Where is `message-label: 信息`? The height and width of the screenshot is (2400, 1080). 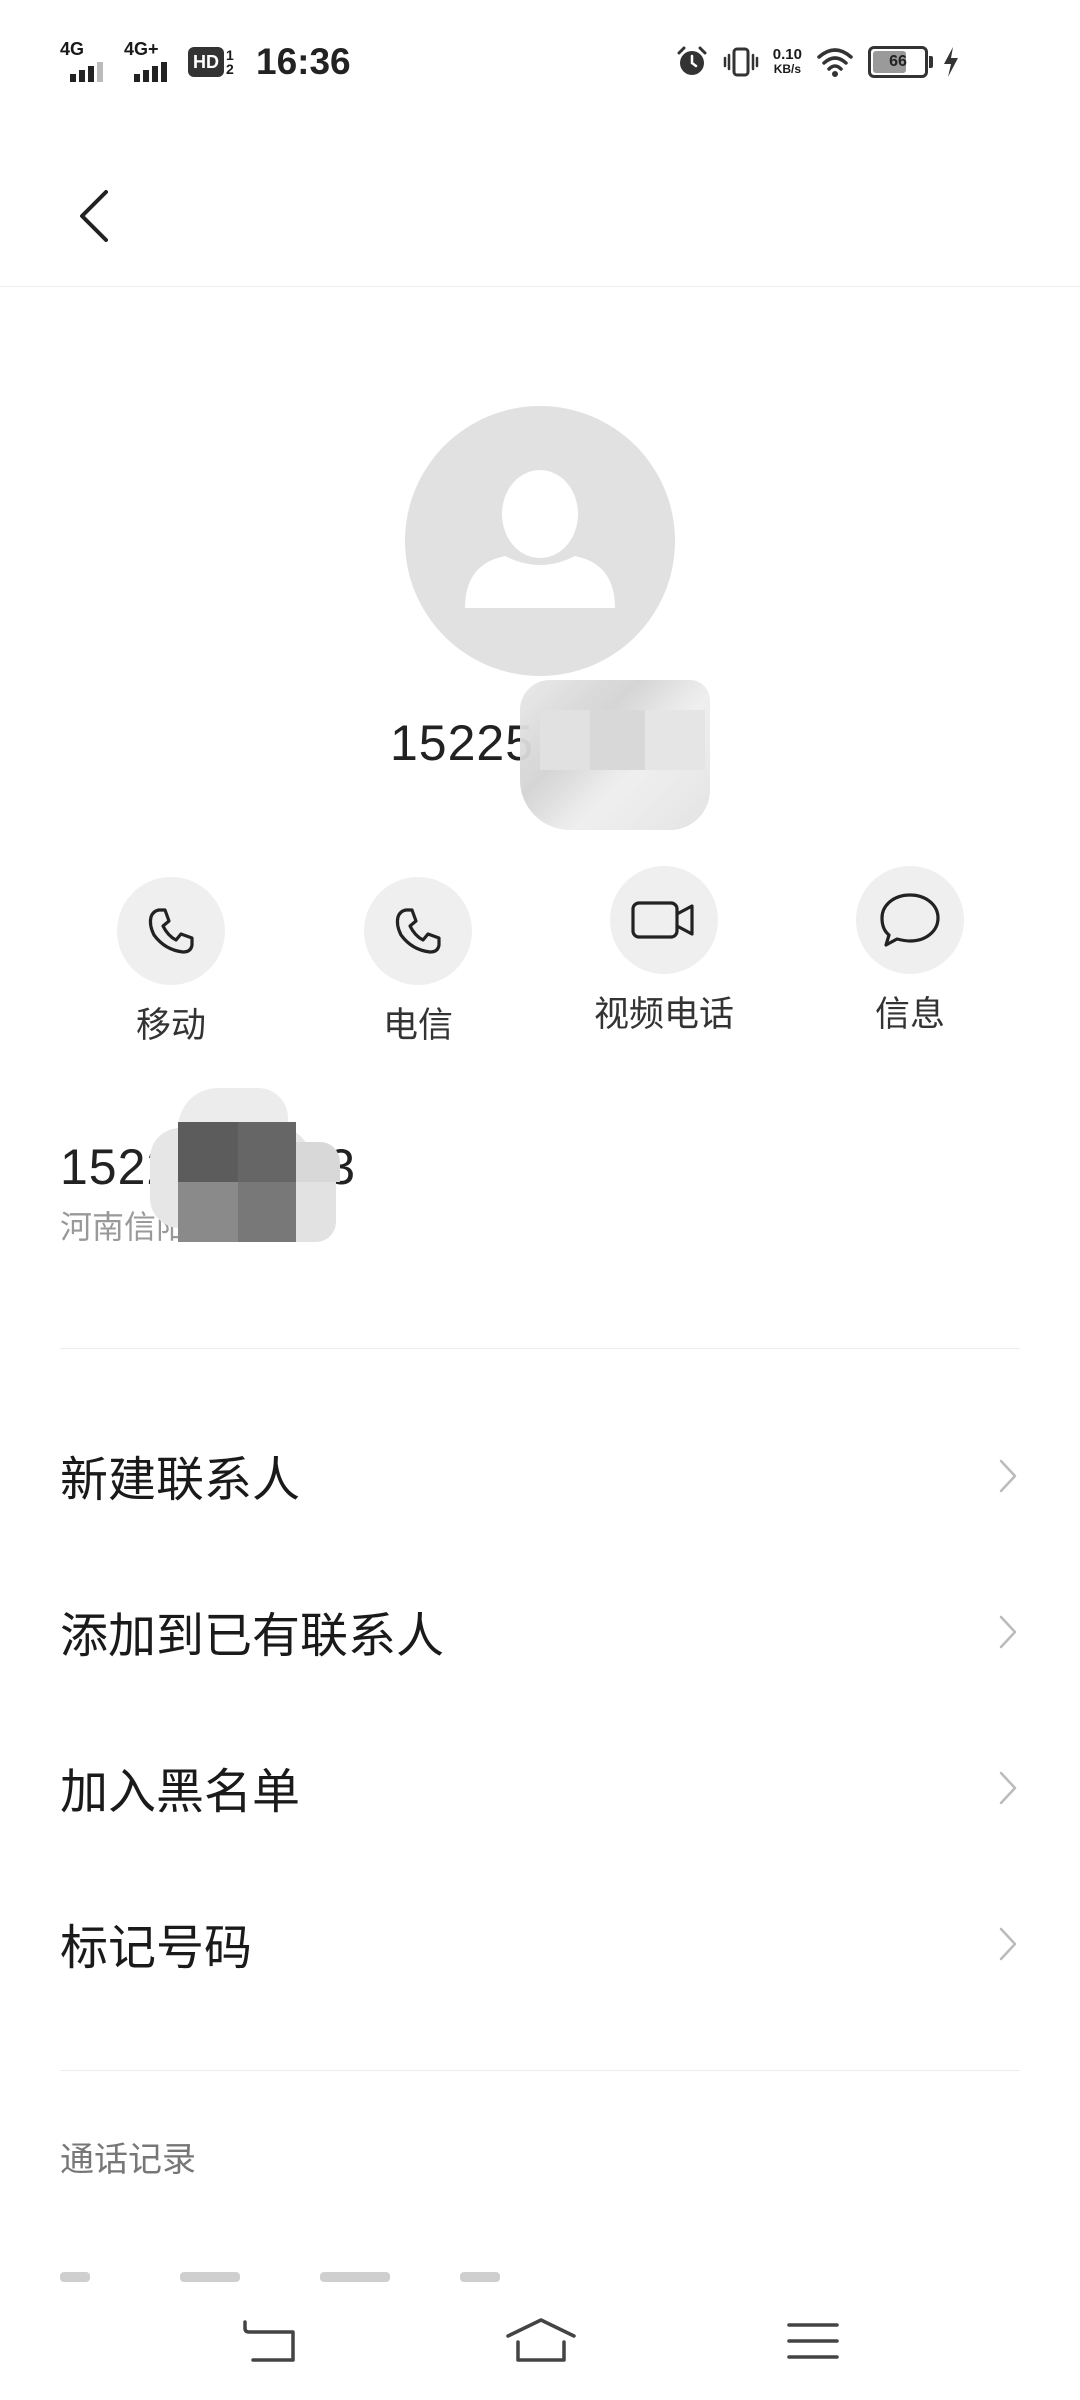 message-label: 信息 is located at coordinates (909, 1014).